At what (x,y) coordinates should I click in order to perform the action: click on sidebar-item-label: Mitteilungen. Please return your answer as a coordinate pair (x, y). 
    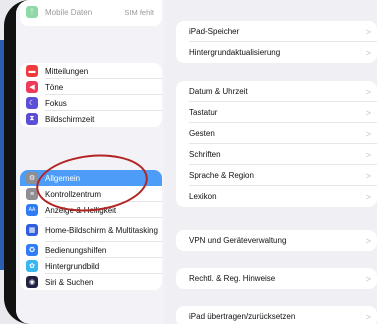
    Looking at the image, I should click on (67, 71).